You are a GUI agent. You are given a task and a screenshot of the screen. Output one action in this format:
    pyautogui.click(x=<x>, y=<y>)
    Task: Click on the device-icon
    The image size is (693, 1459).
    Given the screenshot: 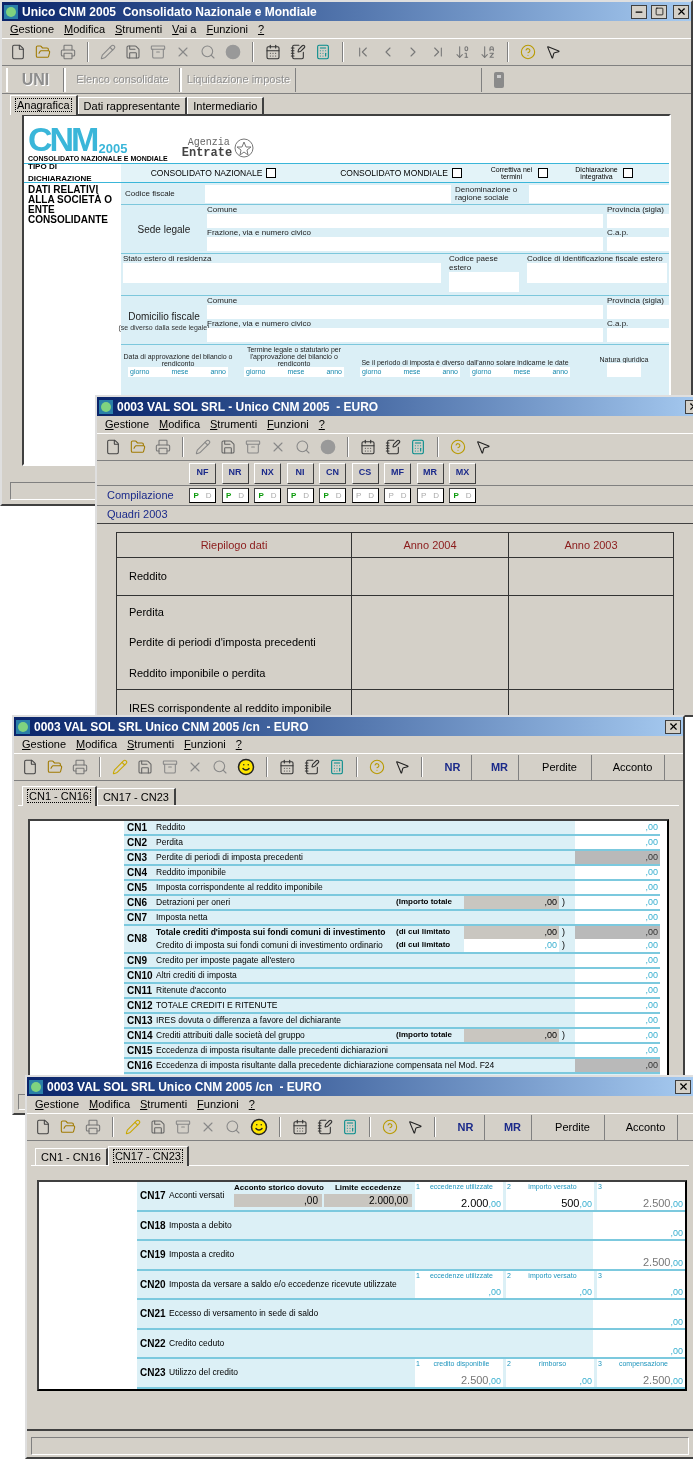 What is the action you would take?
    pyautogui.click(x=499, y=79)
    